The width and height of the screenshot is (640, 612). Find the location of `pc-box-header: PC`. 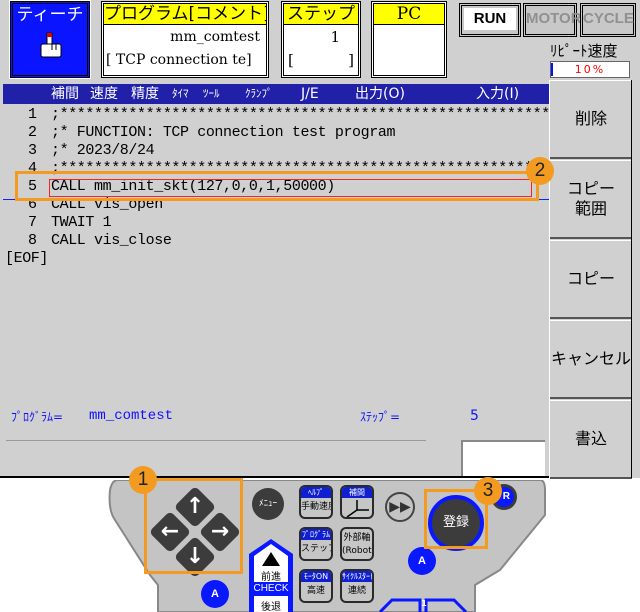

pc-box-header: PC is located at coordinates (409, 14).